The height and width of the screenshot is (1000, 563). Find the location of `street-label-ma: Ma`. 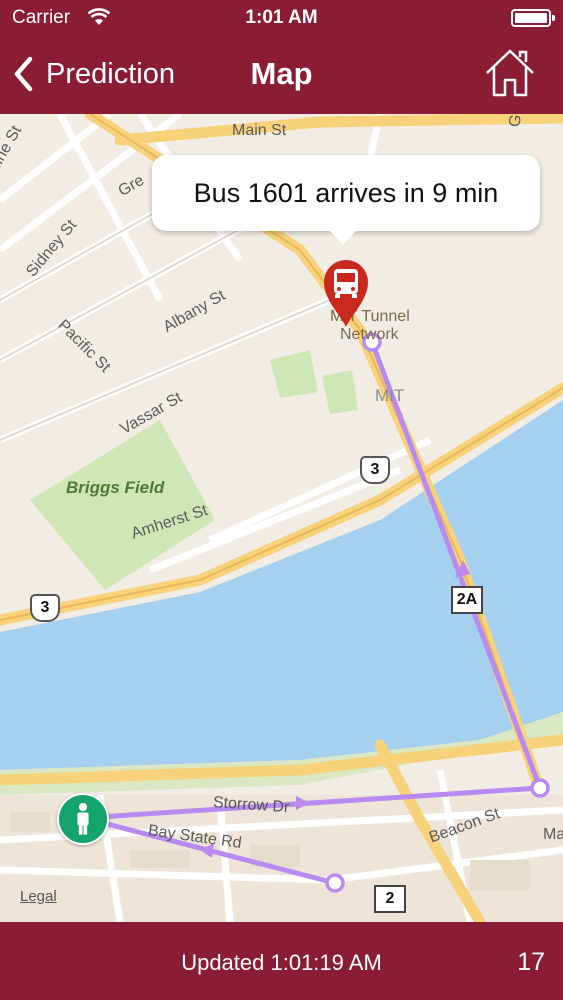

street-label-ma: Ma is located at coordinates (553, 834).